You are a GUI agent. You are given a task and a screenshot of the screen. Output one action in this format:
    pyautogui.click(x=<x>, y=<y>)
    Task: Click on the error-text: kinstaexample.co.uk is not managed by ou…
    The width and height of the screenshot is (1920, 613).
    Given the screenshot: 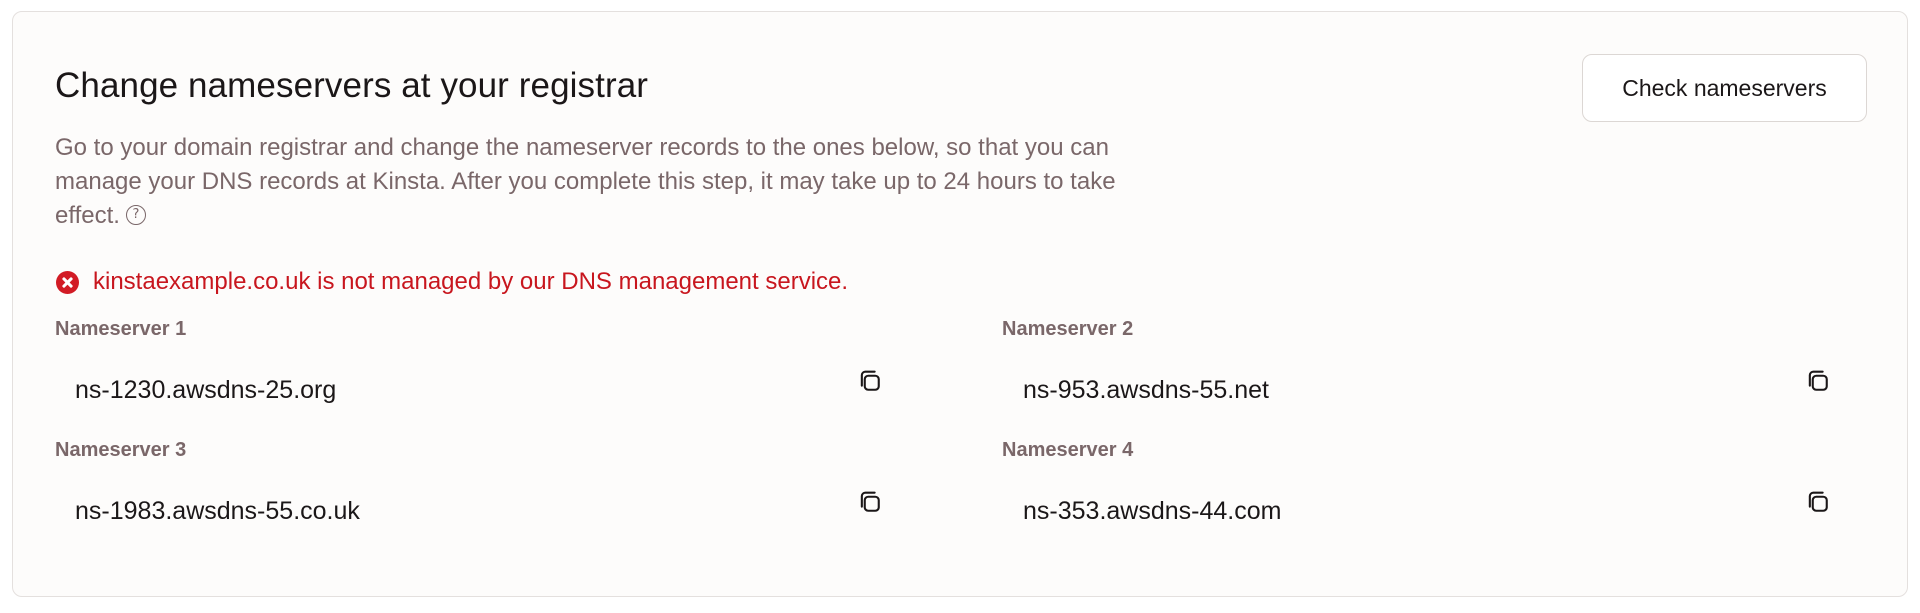 What is the action you would take?
    pyautogui.click(x=471, y=281)
    